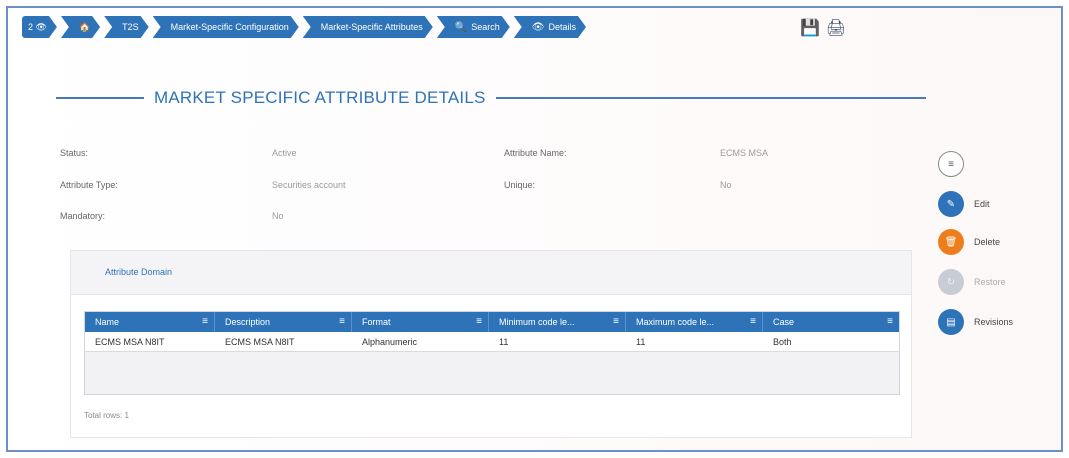  I want to click on status-value: Active, so click(284, 153).